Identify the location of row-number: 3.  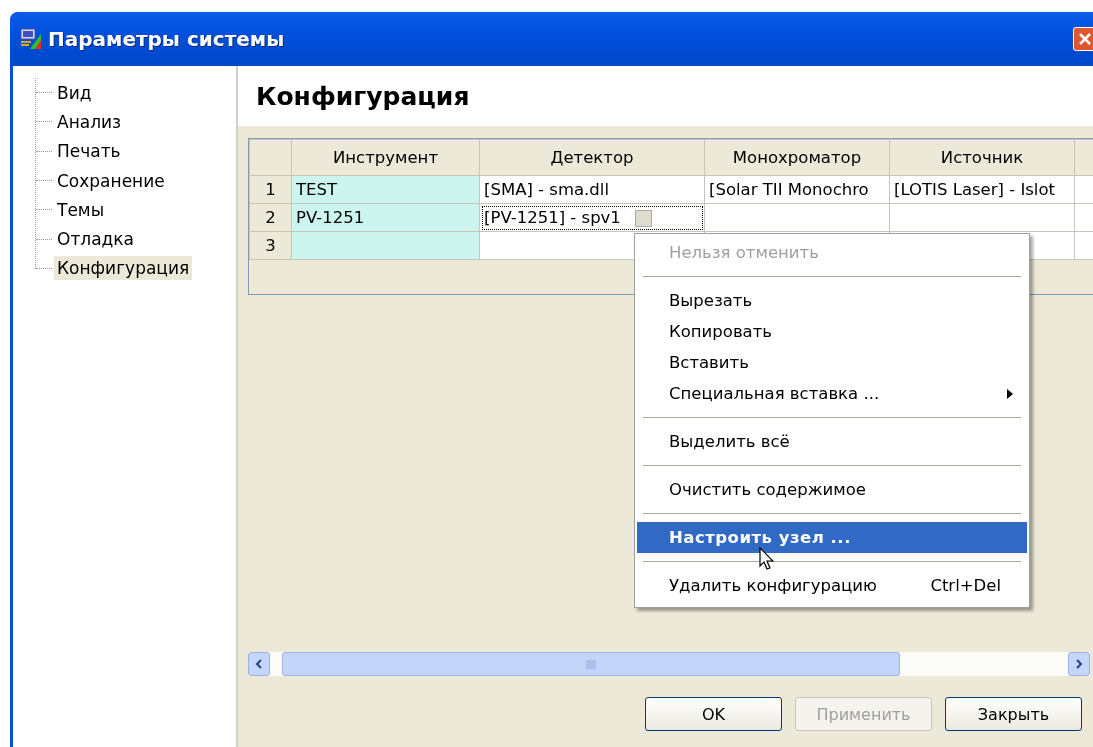
(270, 245).